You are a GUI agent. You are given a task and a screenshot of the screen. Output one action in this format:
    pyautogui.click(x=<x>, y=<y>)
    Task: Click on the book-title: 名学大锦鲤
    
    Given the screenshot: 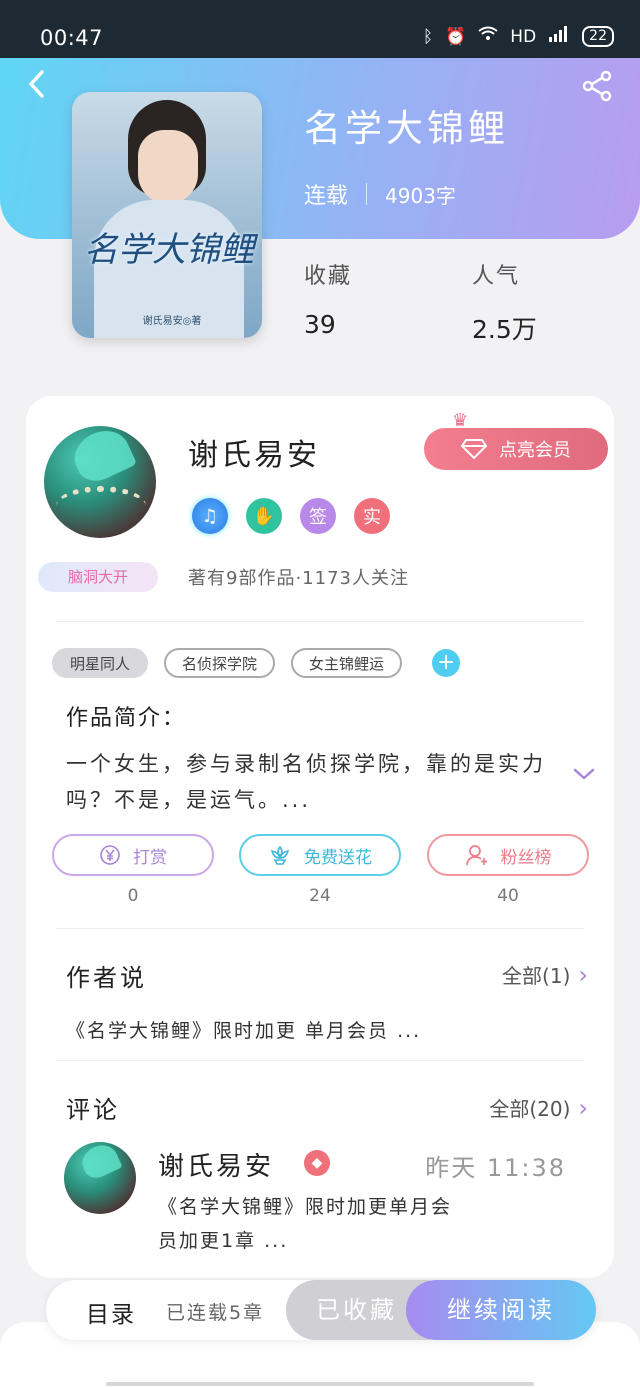 What is the action you would take?
    pyautogui.click(x=406, y=128)
    